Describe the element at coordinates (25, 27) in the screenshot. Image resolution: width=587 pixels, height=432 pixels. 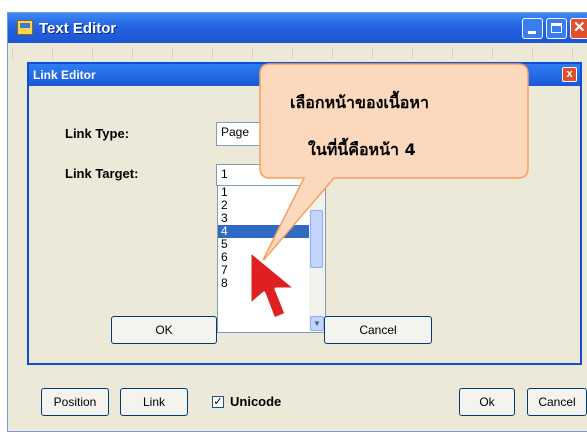
I see `app-icon` at that location.